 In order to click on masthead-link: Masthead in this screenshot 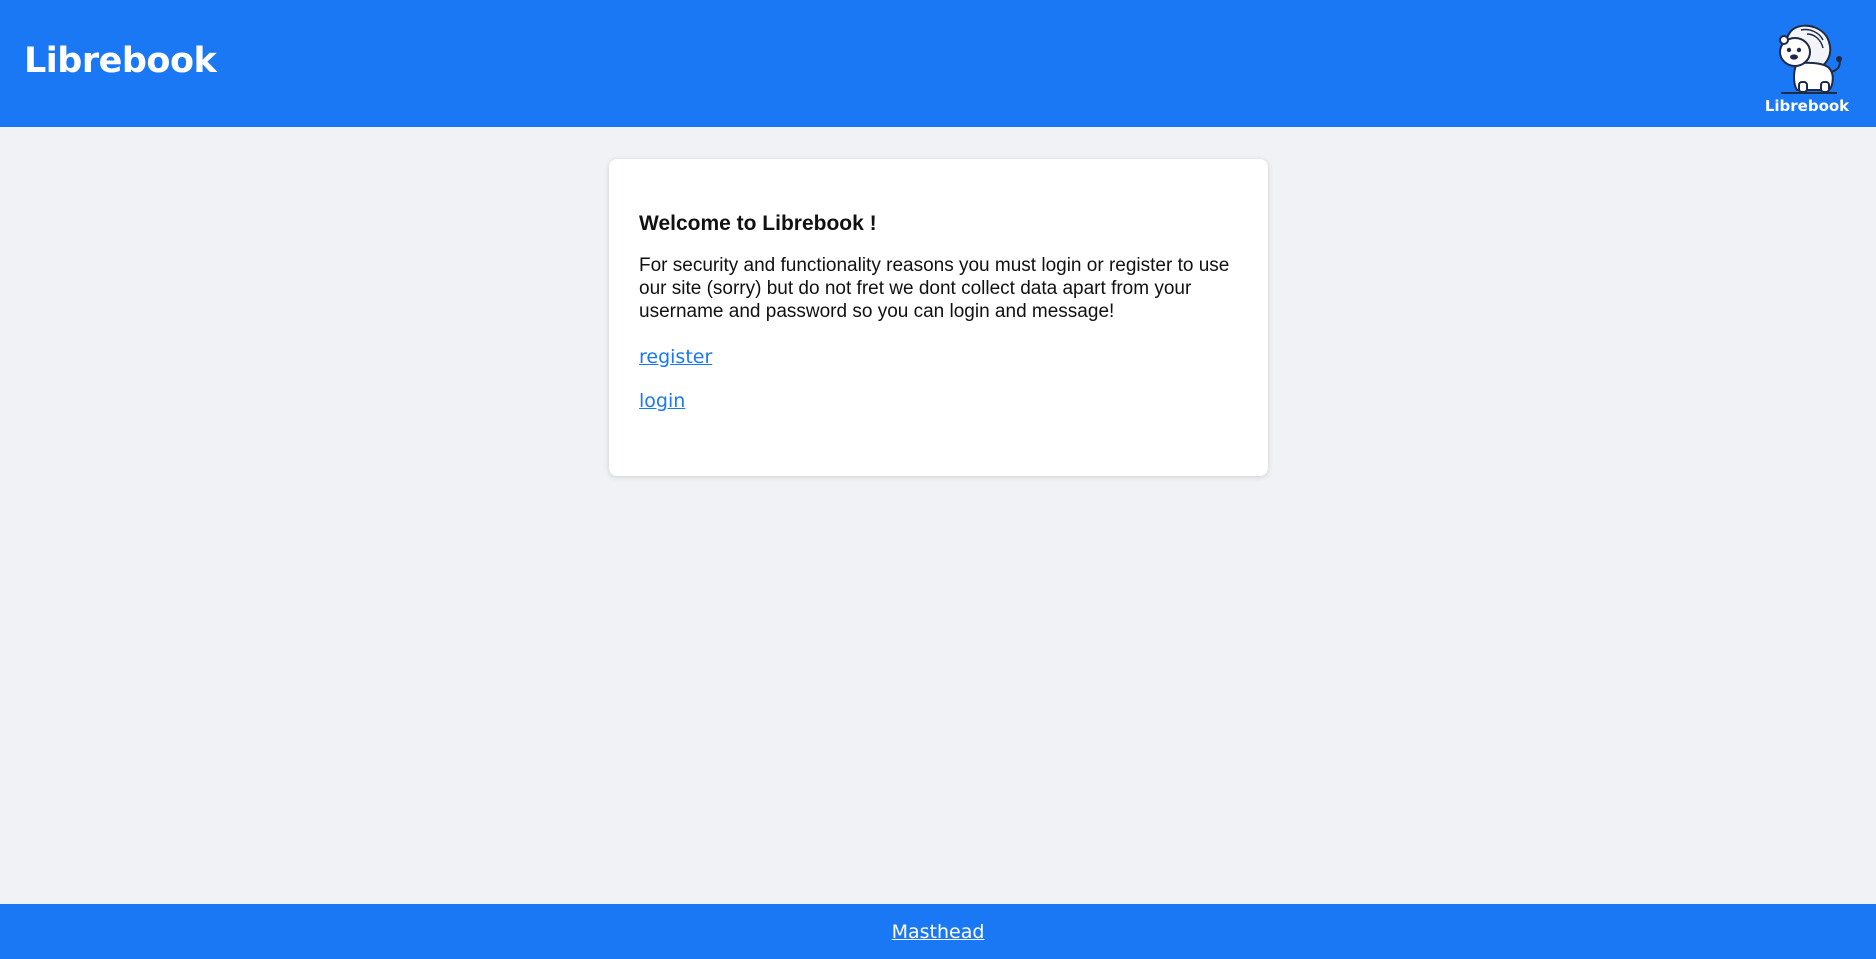, I will do `click(938, 932)`.